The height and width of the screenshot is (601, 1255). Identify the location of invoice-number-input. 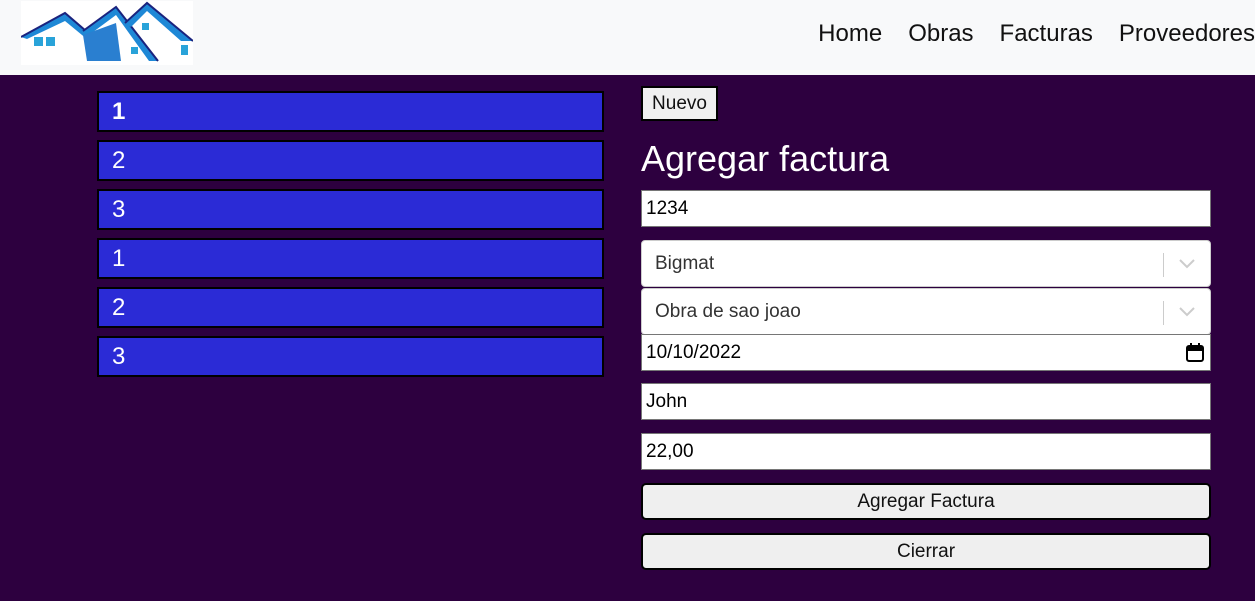
(926, 208).